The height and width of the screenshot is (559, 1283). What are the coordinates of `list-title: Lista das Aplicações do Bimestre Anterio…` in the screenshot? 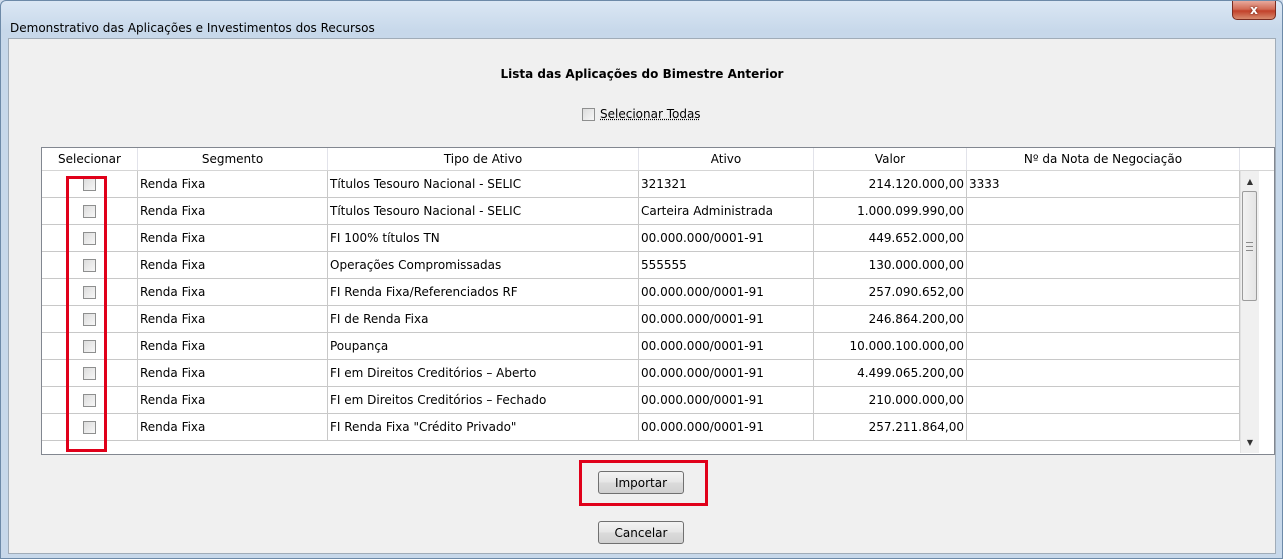 It's located at (642, 74).